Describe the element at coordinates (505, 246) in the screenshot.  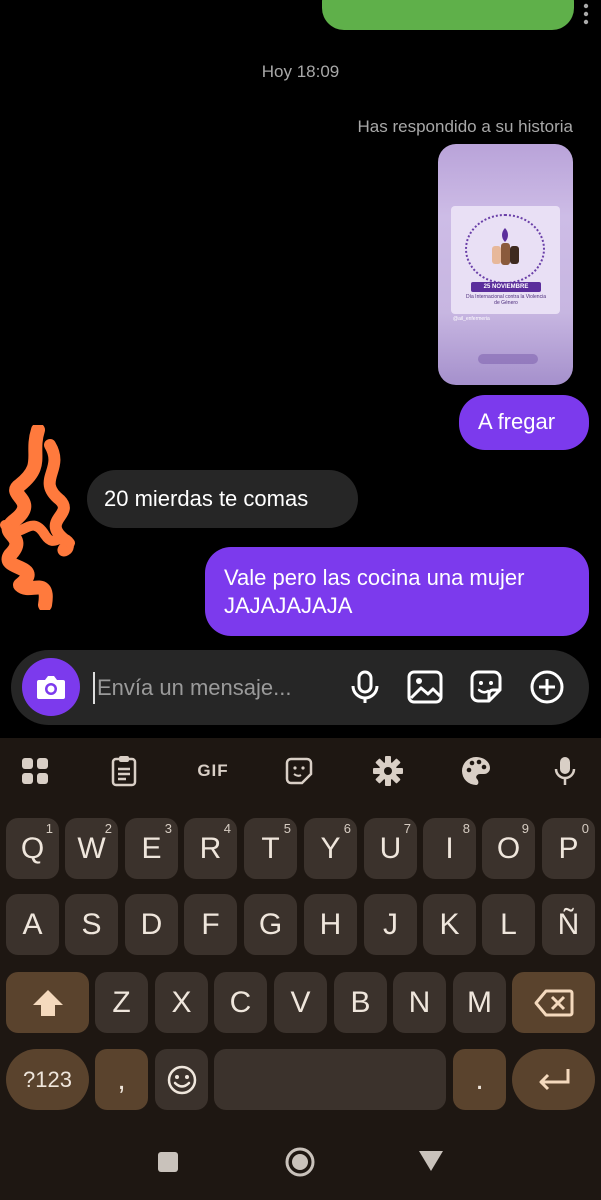
I see `raised-fists-icon` at that location.